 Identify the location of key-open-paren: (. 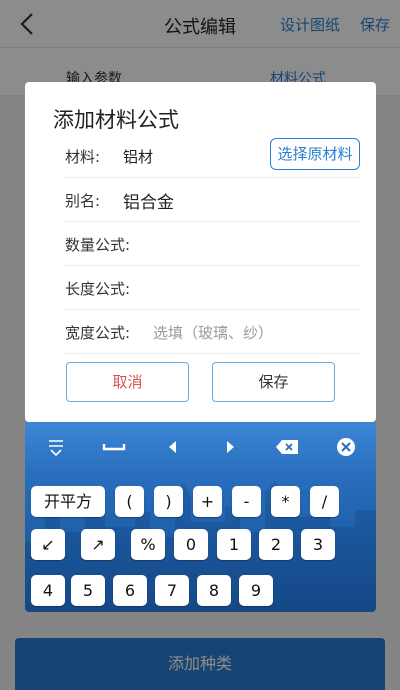
(129, 501).